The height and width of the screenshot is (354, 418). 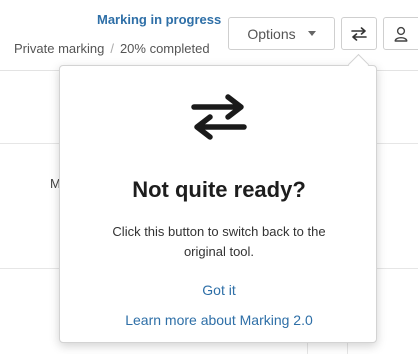 I want to click on learn-more-link: Learn more about Marking 2.0, so click(x=219, y=320).